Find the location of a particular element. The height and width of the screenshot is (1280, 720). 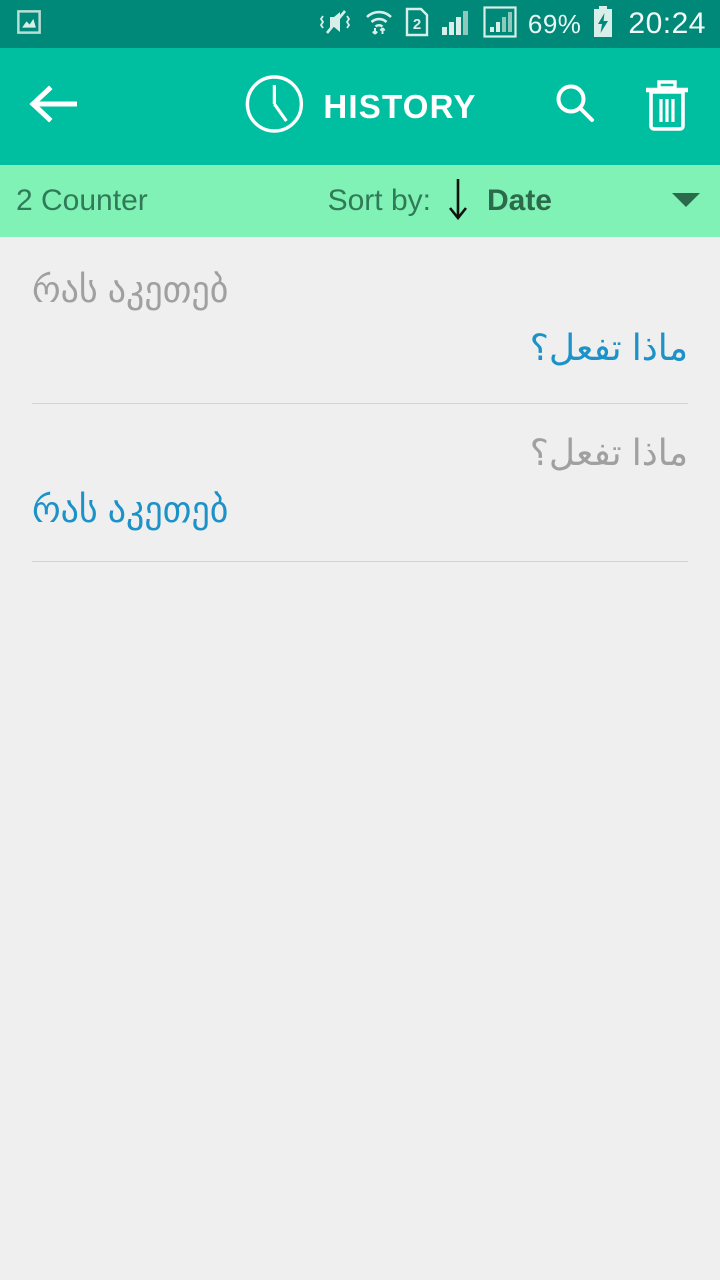

battery-charging-icon is located at coordinates (603, 24).